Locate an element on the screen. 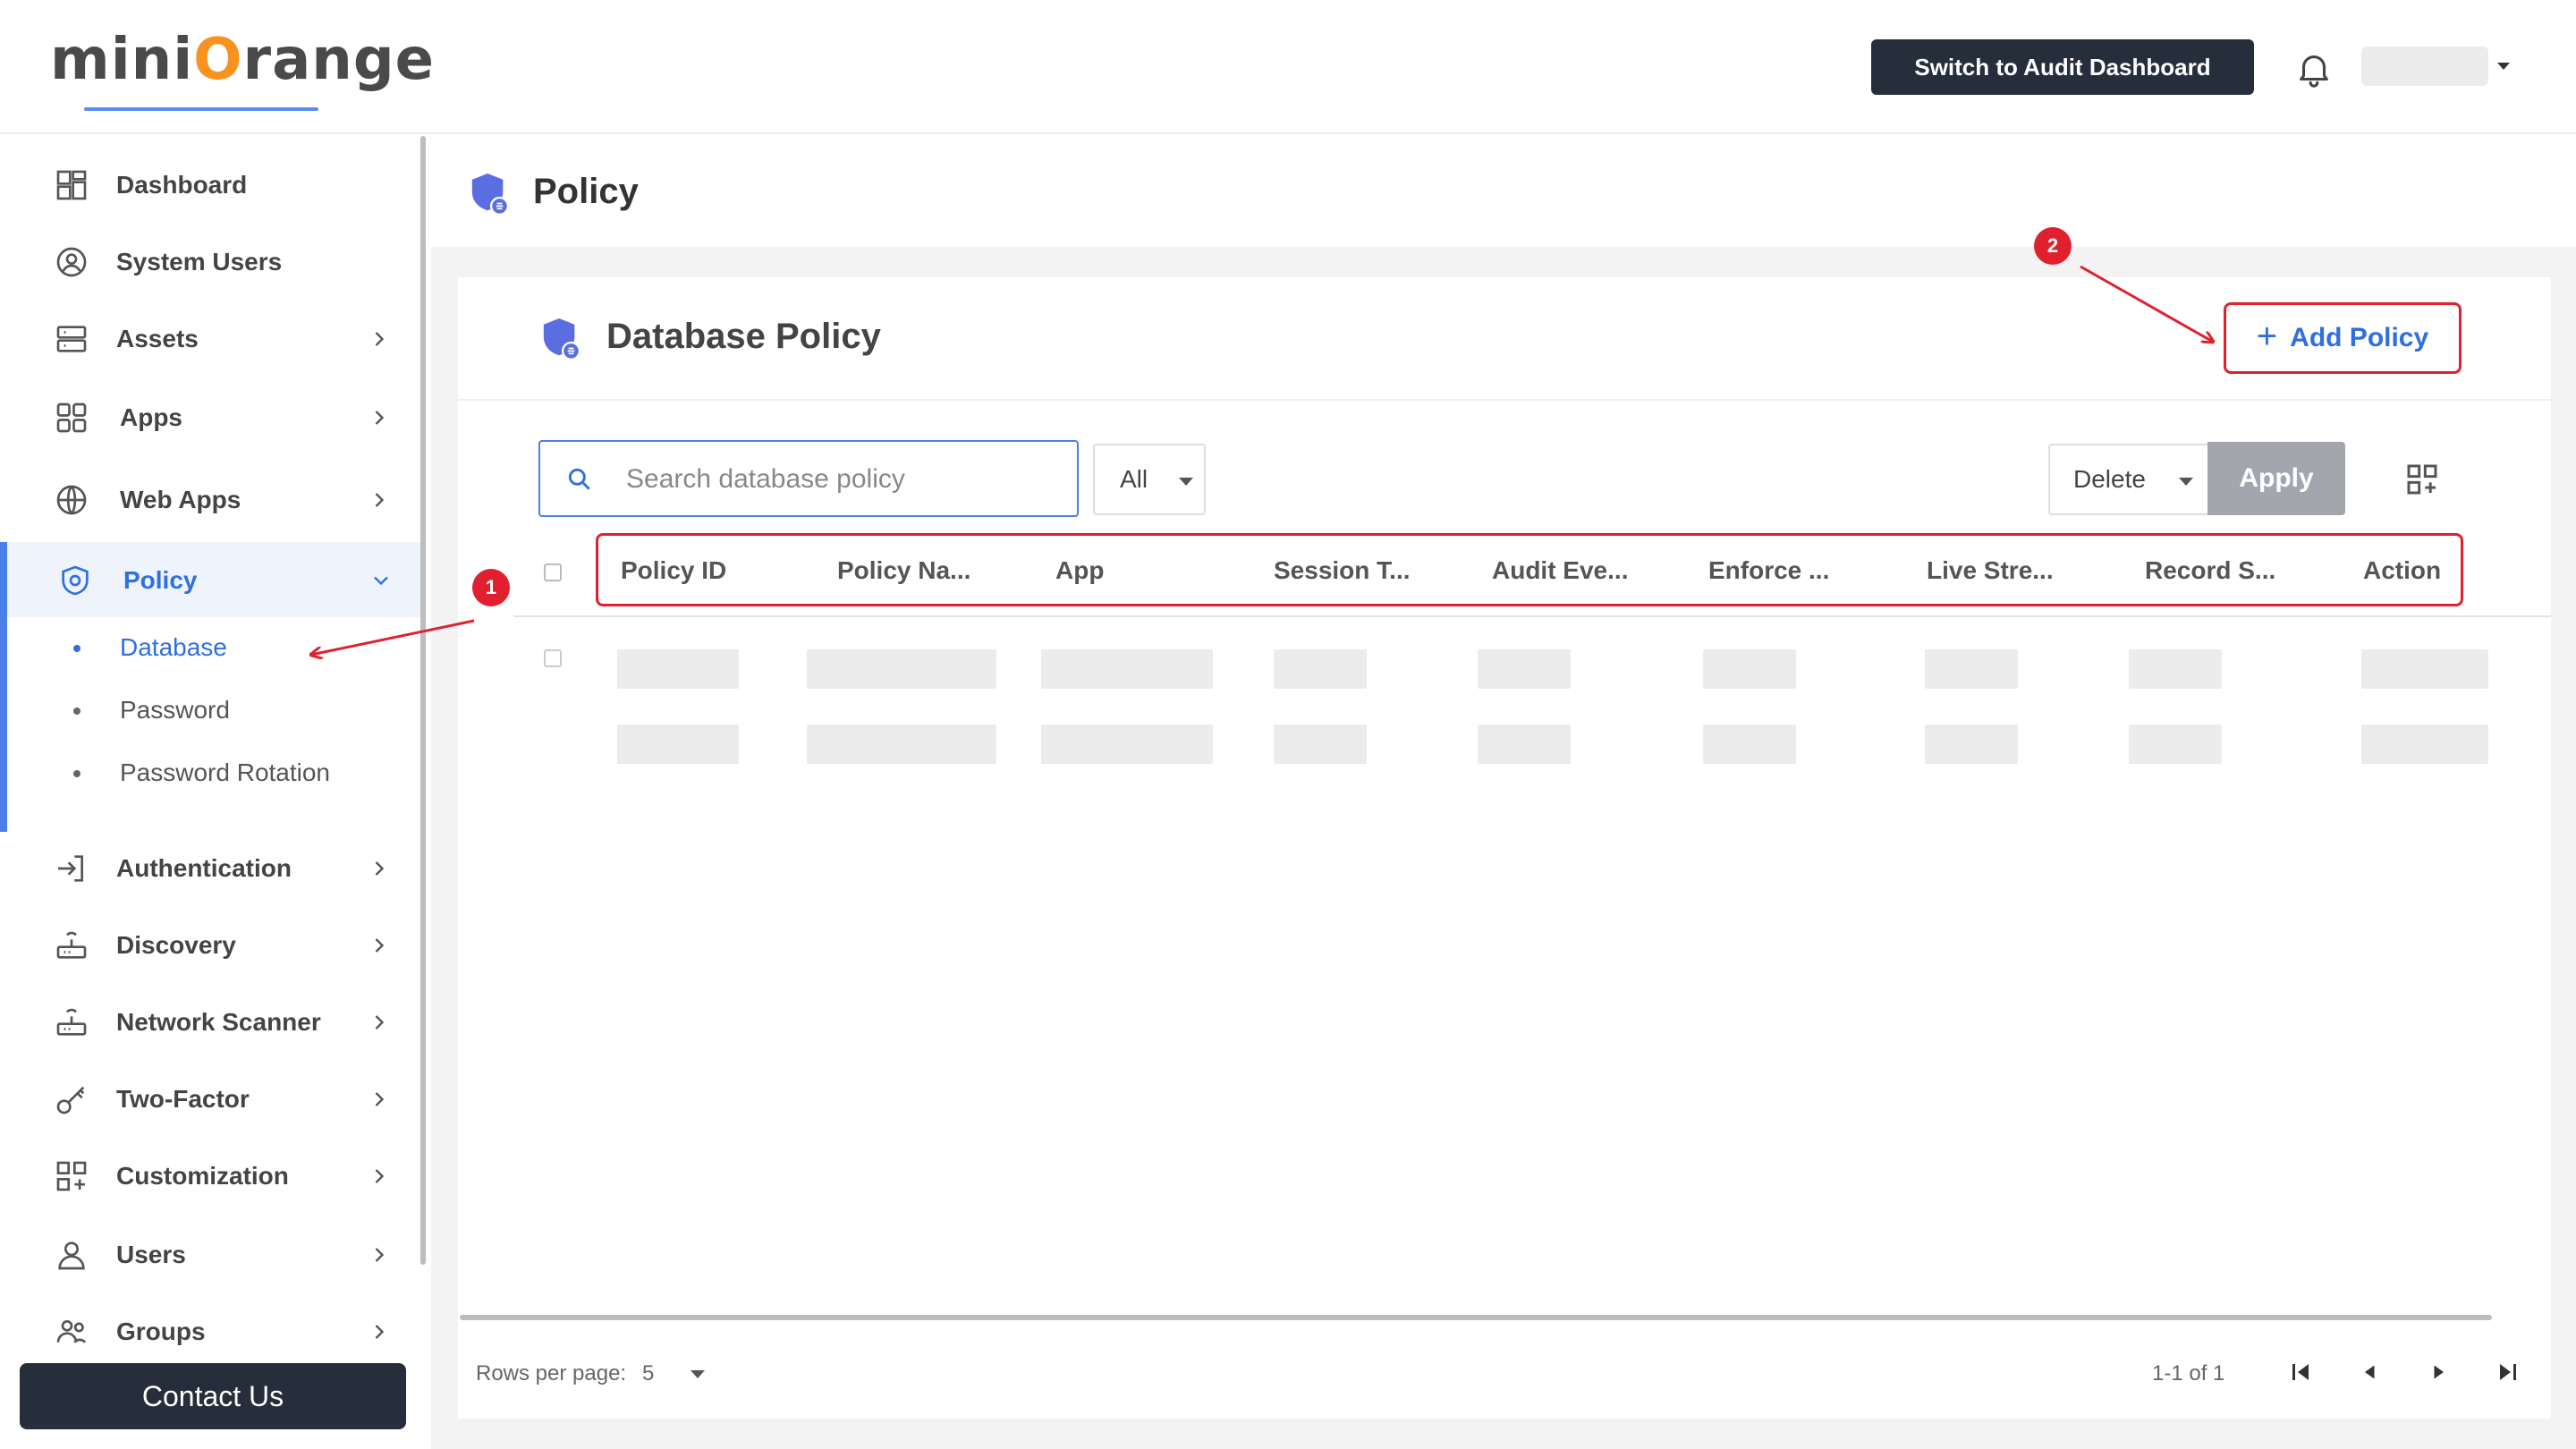 The height and width of the screenshot is (1449, 2576). sidebar-item-label: Users is located at coordinates (151, 1254).